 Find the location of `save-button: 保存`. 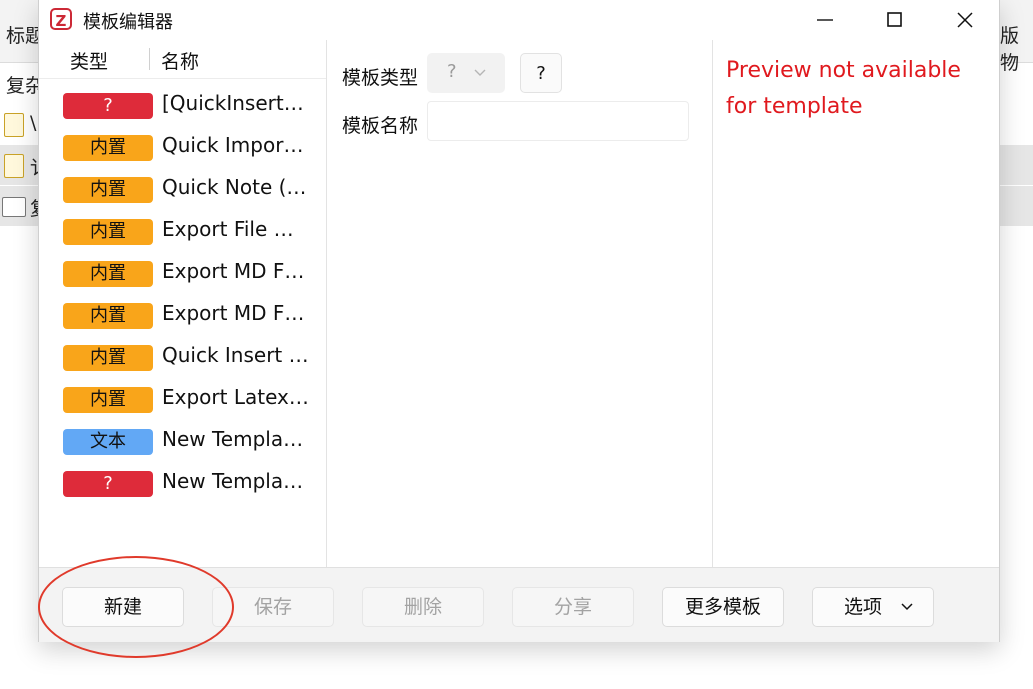

save-button: 保存 is located at coordinates (273, 607).